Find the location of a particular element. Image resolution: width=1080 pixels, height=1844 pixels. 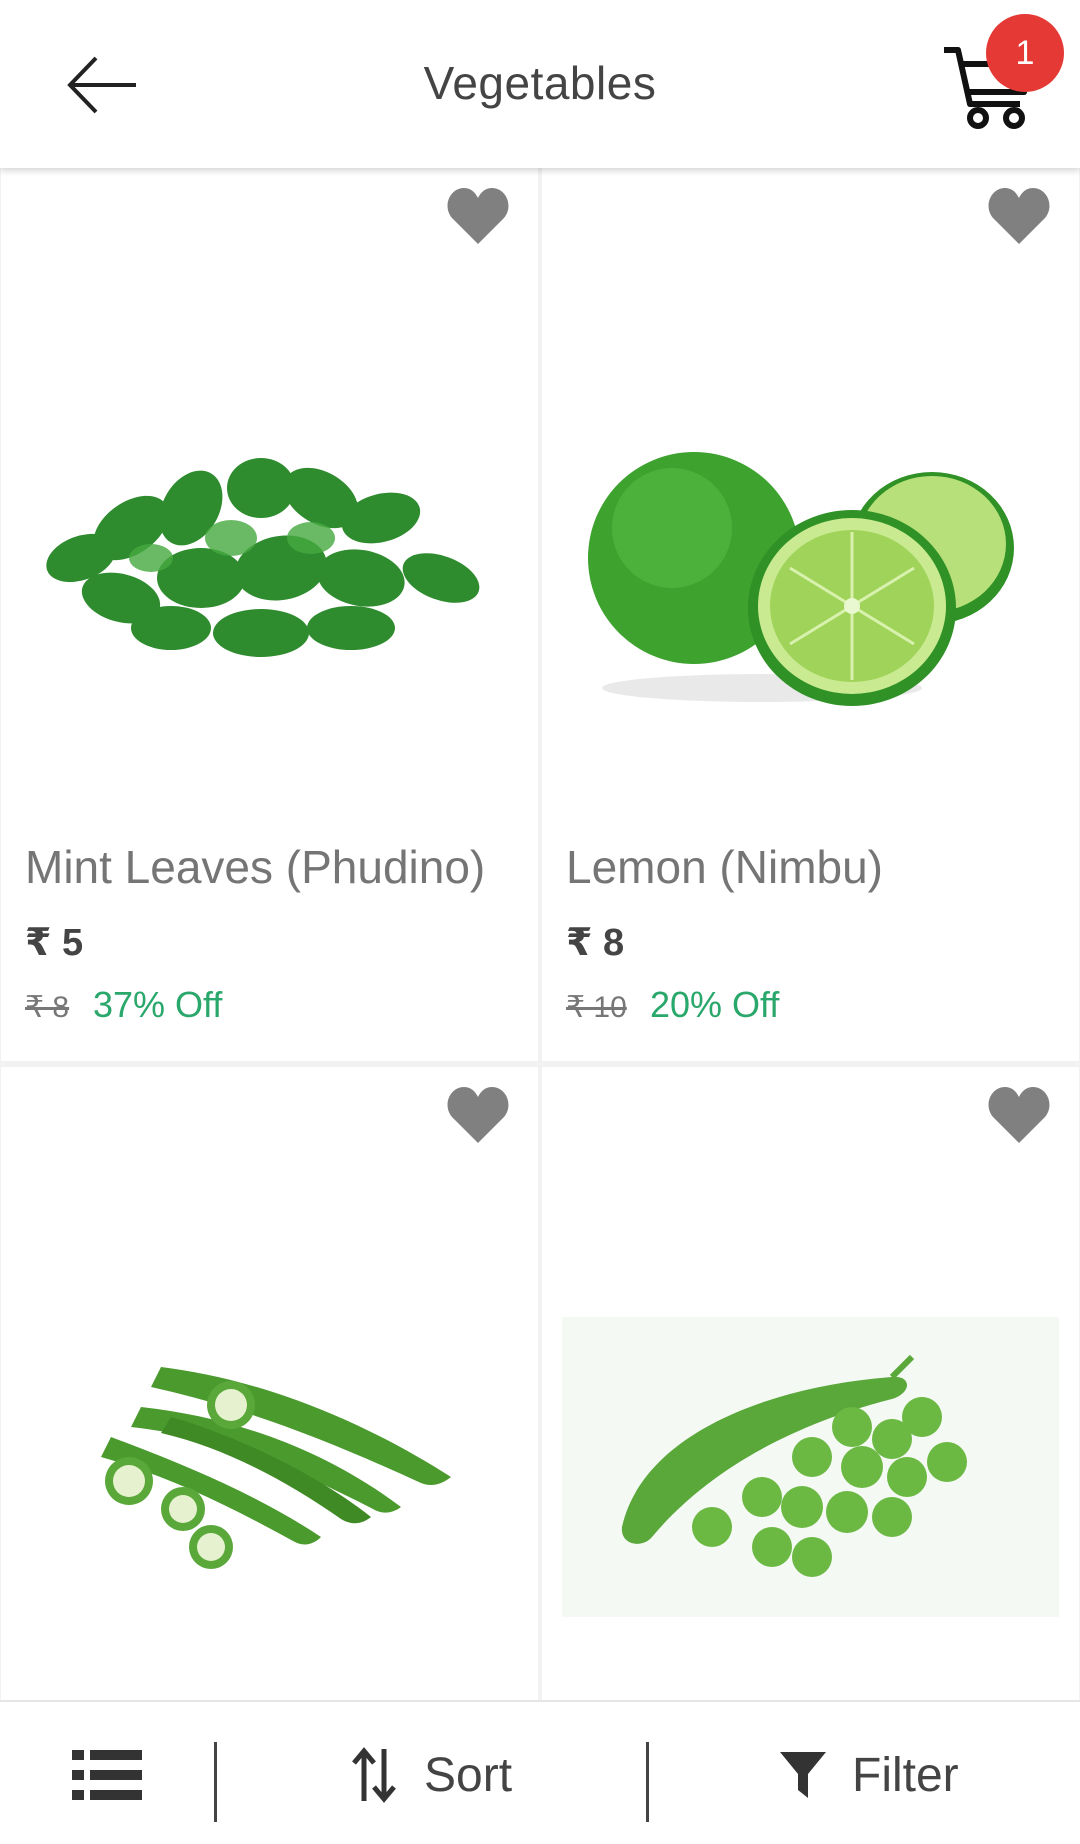

product-discount: 20% Off is located at coordinates (715, 1004).